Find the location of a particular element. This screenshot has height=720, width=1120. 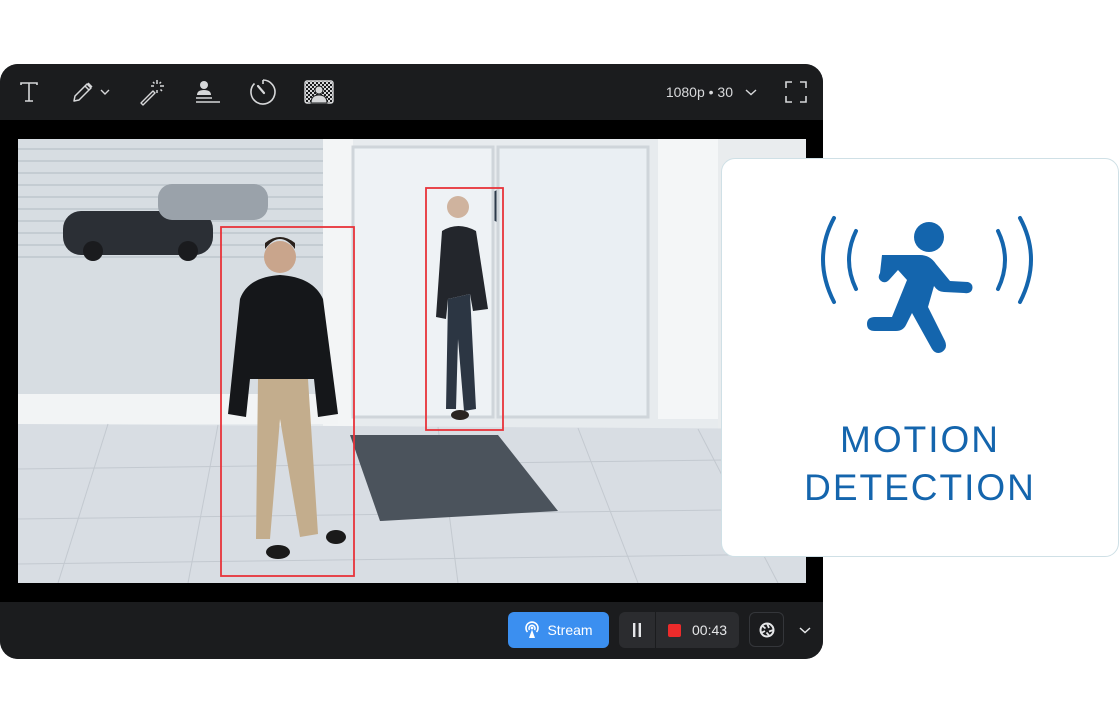

timer-icon is located at coordinates (263, 92).